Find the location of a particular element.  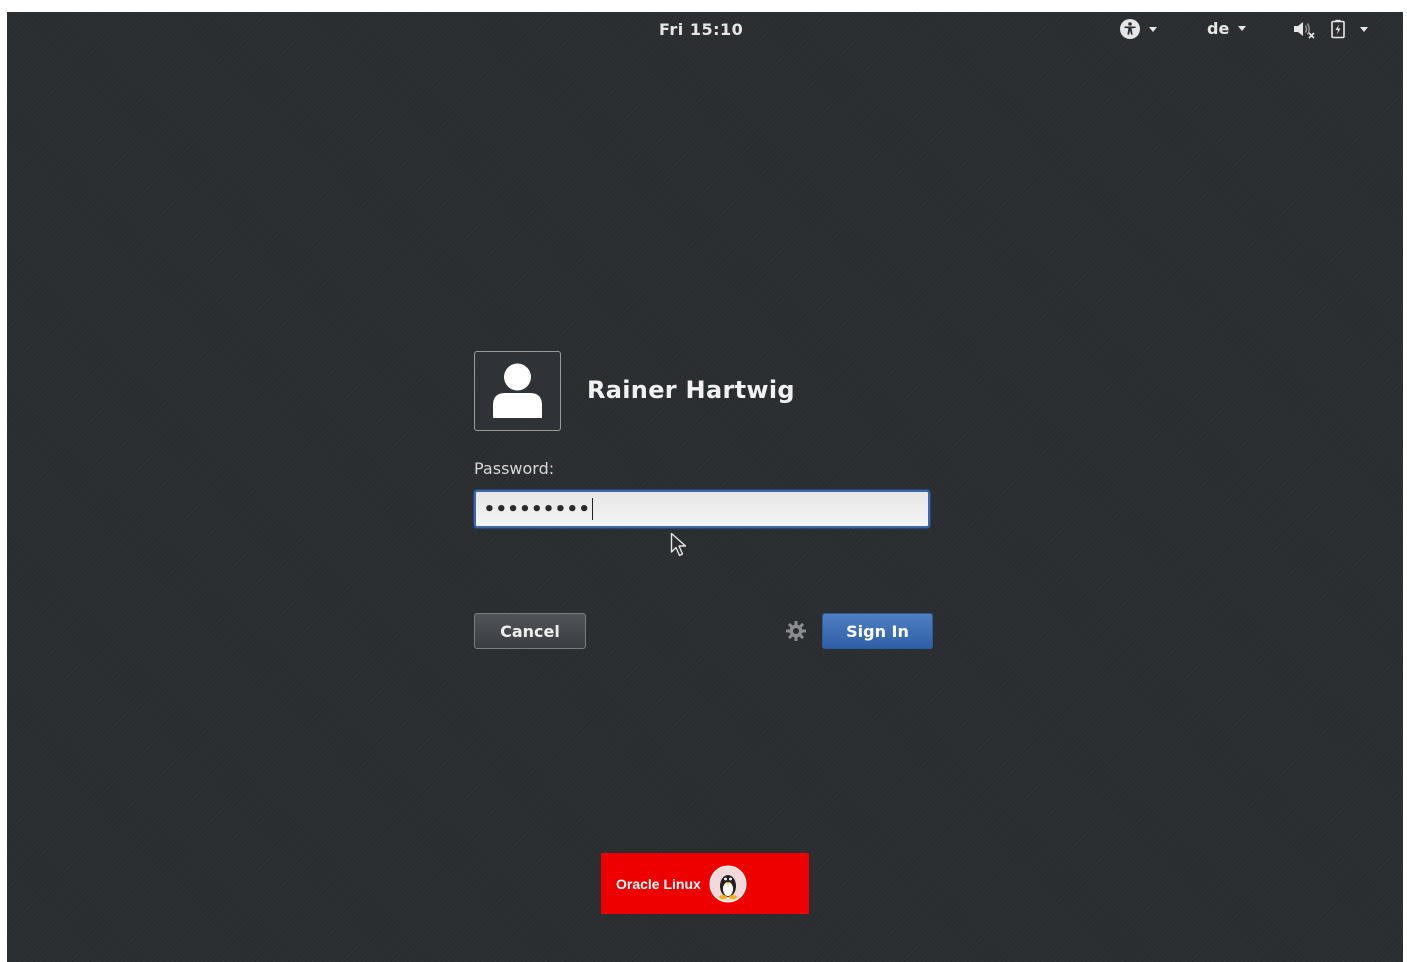

oracle-linux-logo: Oracle Linux is located at coordinates (705, 883).